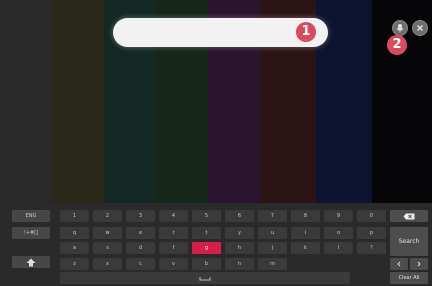  What do you see at coordinates (239, 216) in the screenshot?
I see `key-6: 6` at bounding box center [239, 216].